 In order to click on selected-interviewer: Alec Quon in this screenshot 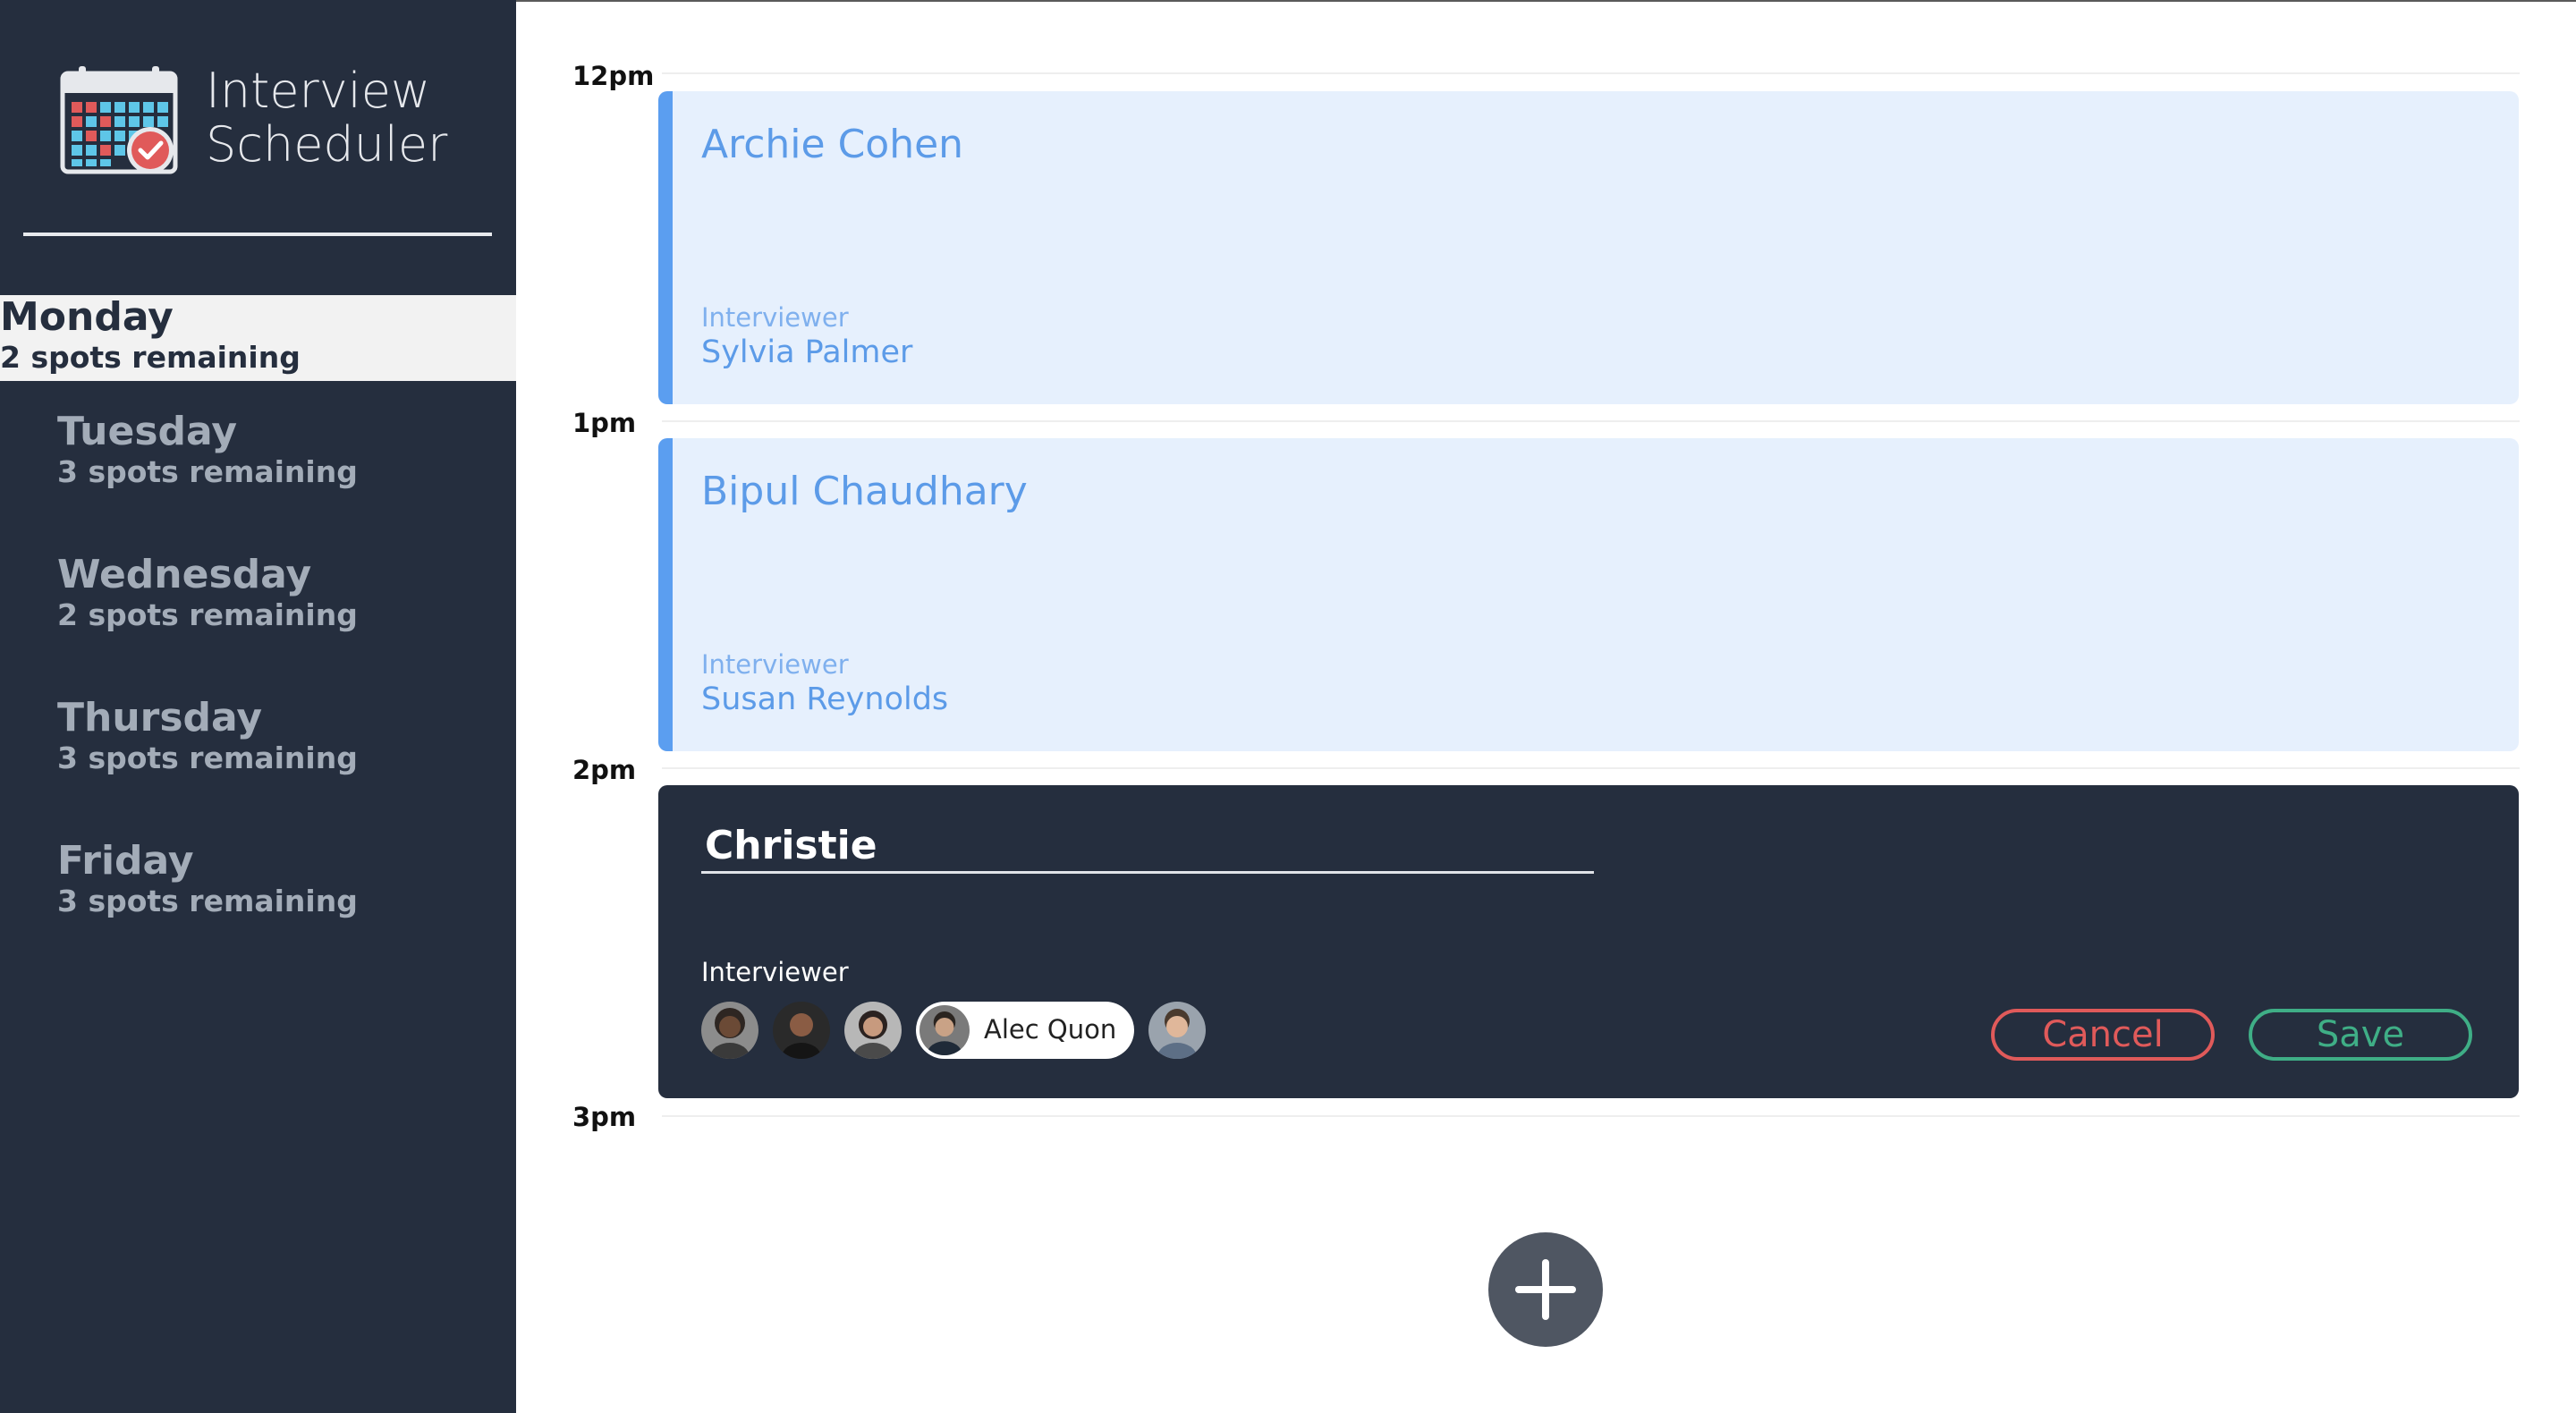, I will do `click(1025, 1030)`.